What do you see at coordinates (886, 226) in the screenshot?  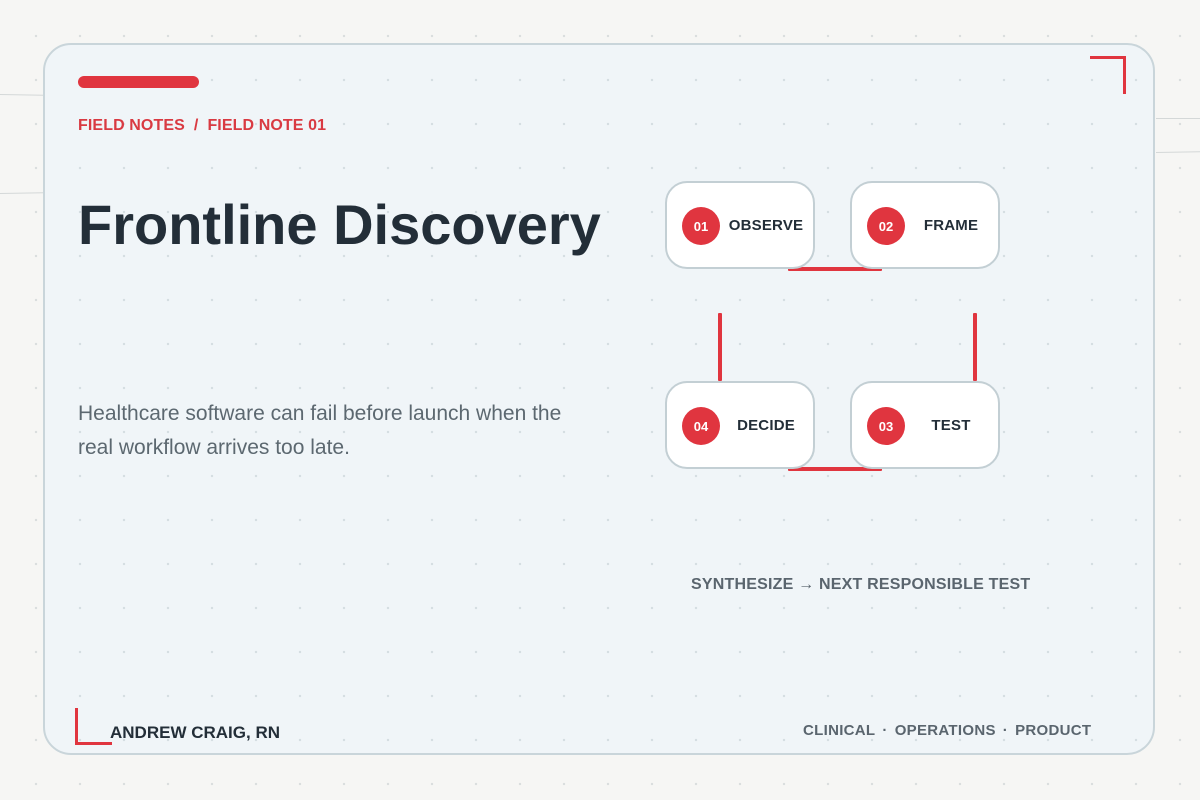 I see `step-number-badge: 02` at bounding box center [886, 226].